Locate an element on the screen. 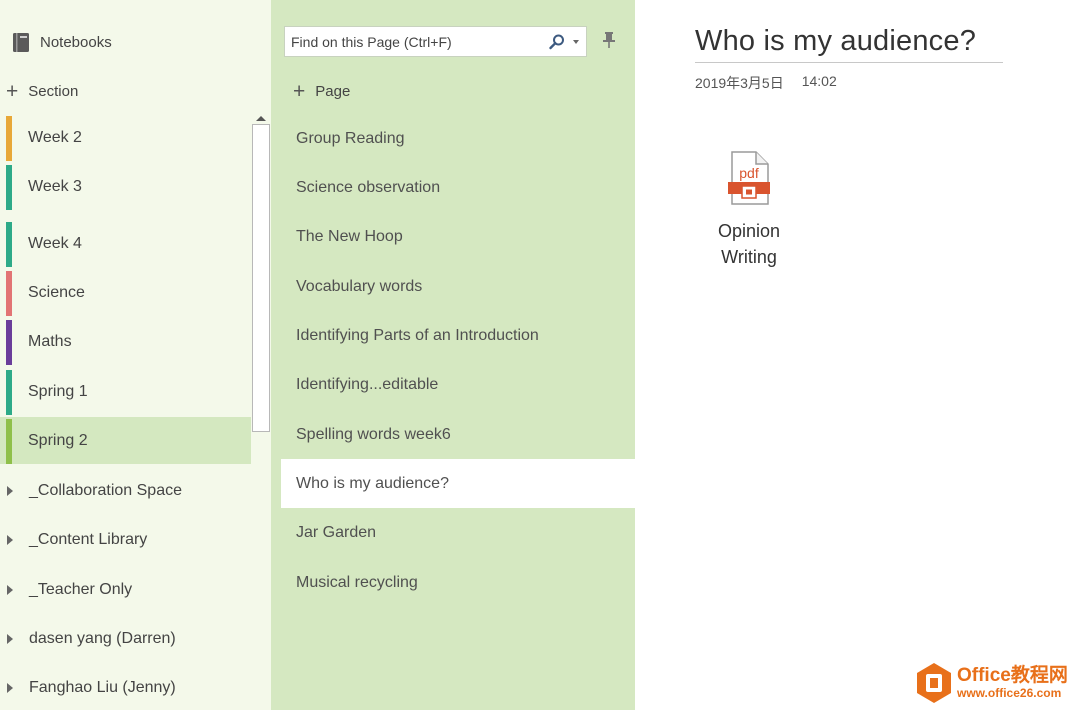  section-scrollbar is located at coordinates (261, 272).